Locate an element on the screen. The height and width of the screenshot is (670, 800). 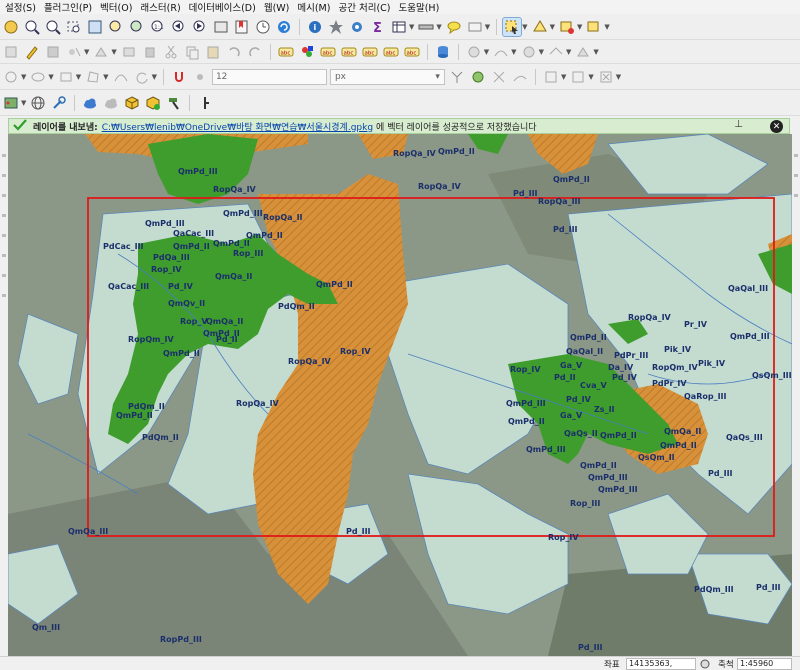
cut-icon is located at coordinates (171, 52).